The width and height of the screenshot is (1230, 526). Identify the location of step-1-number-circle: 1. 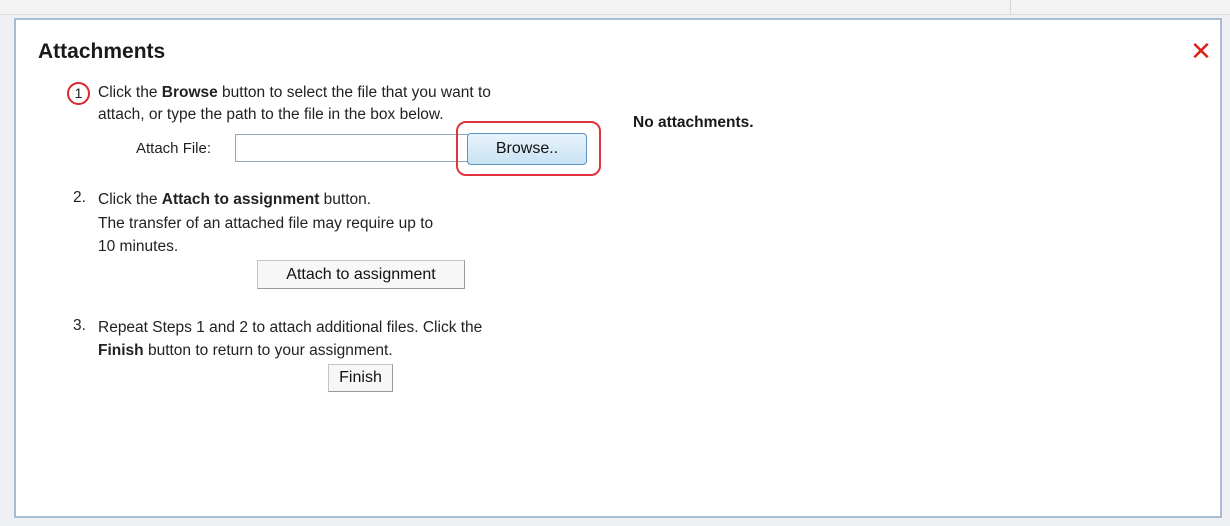
(78, 93).